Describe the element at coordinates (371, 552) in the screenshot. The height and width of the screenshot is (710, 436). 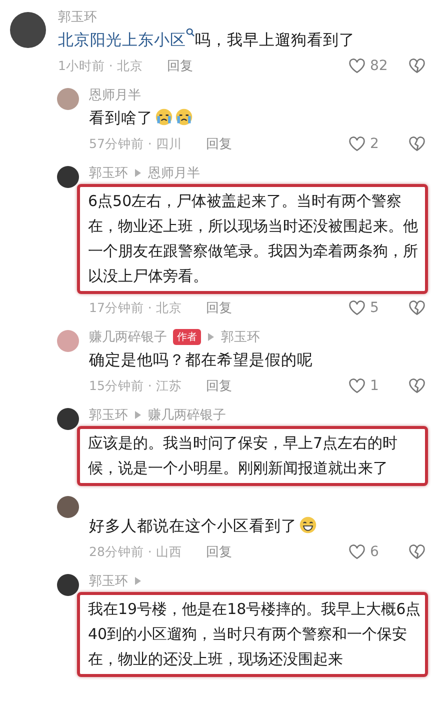
I see `like-button: 6` at that location.